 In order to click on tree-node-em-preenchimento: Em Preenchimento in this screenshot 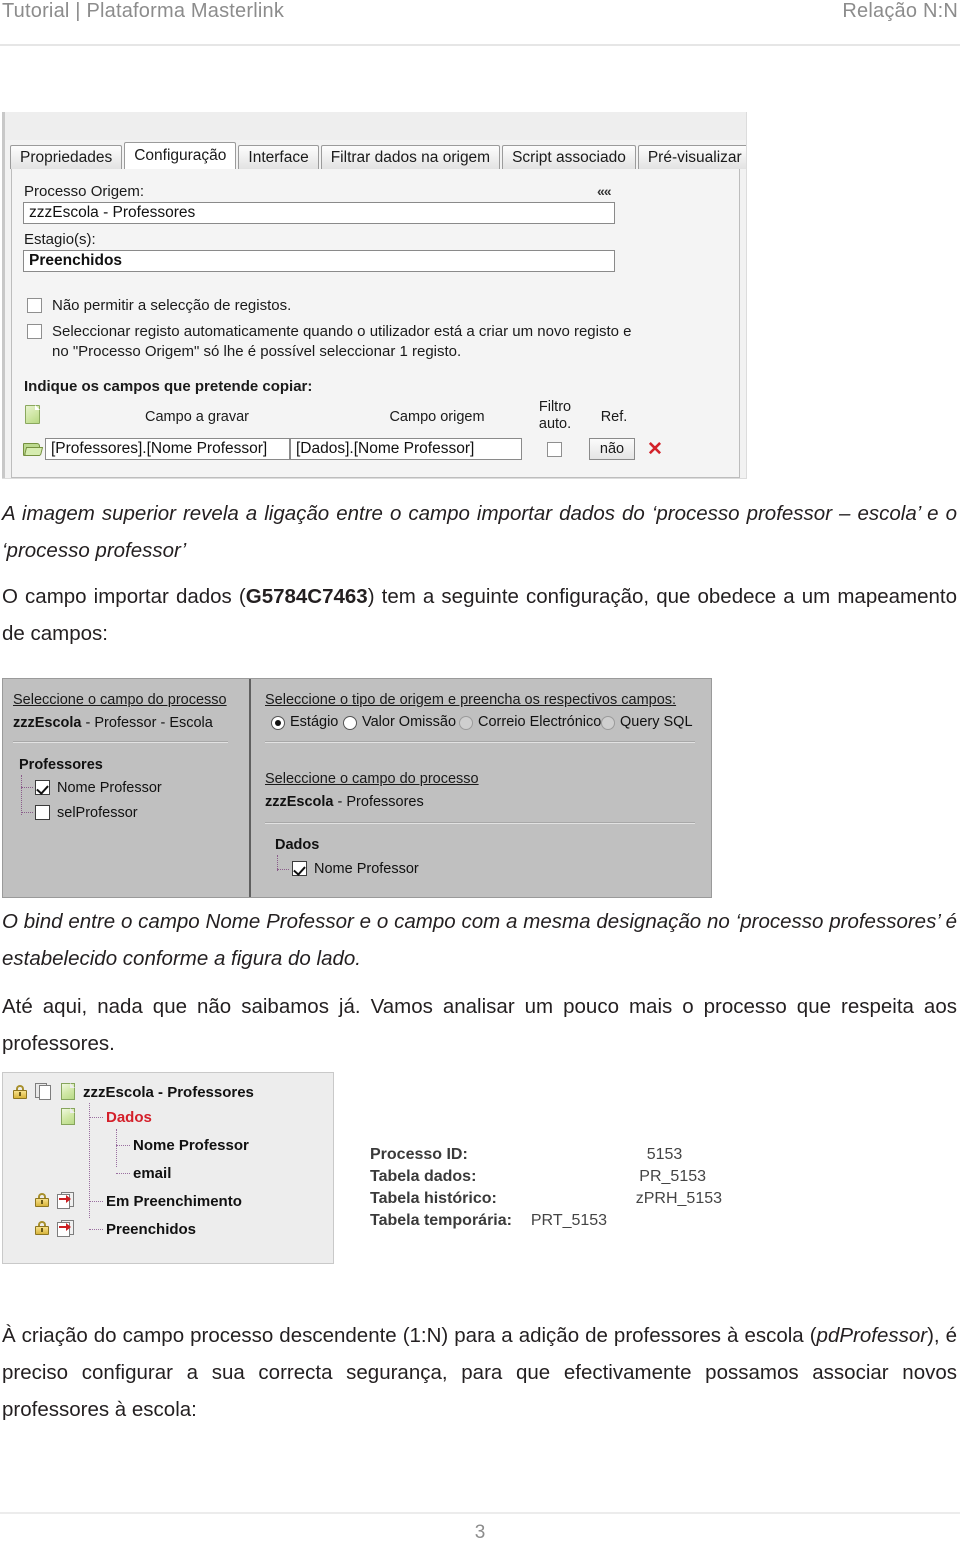, I will do `click(174, 1201)`.